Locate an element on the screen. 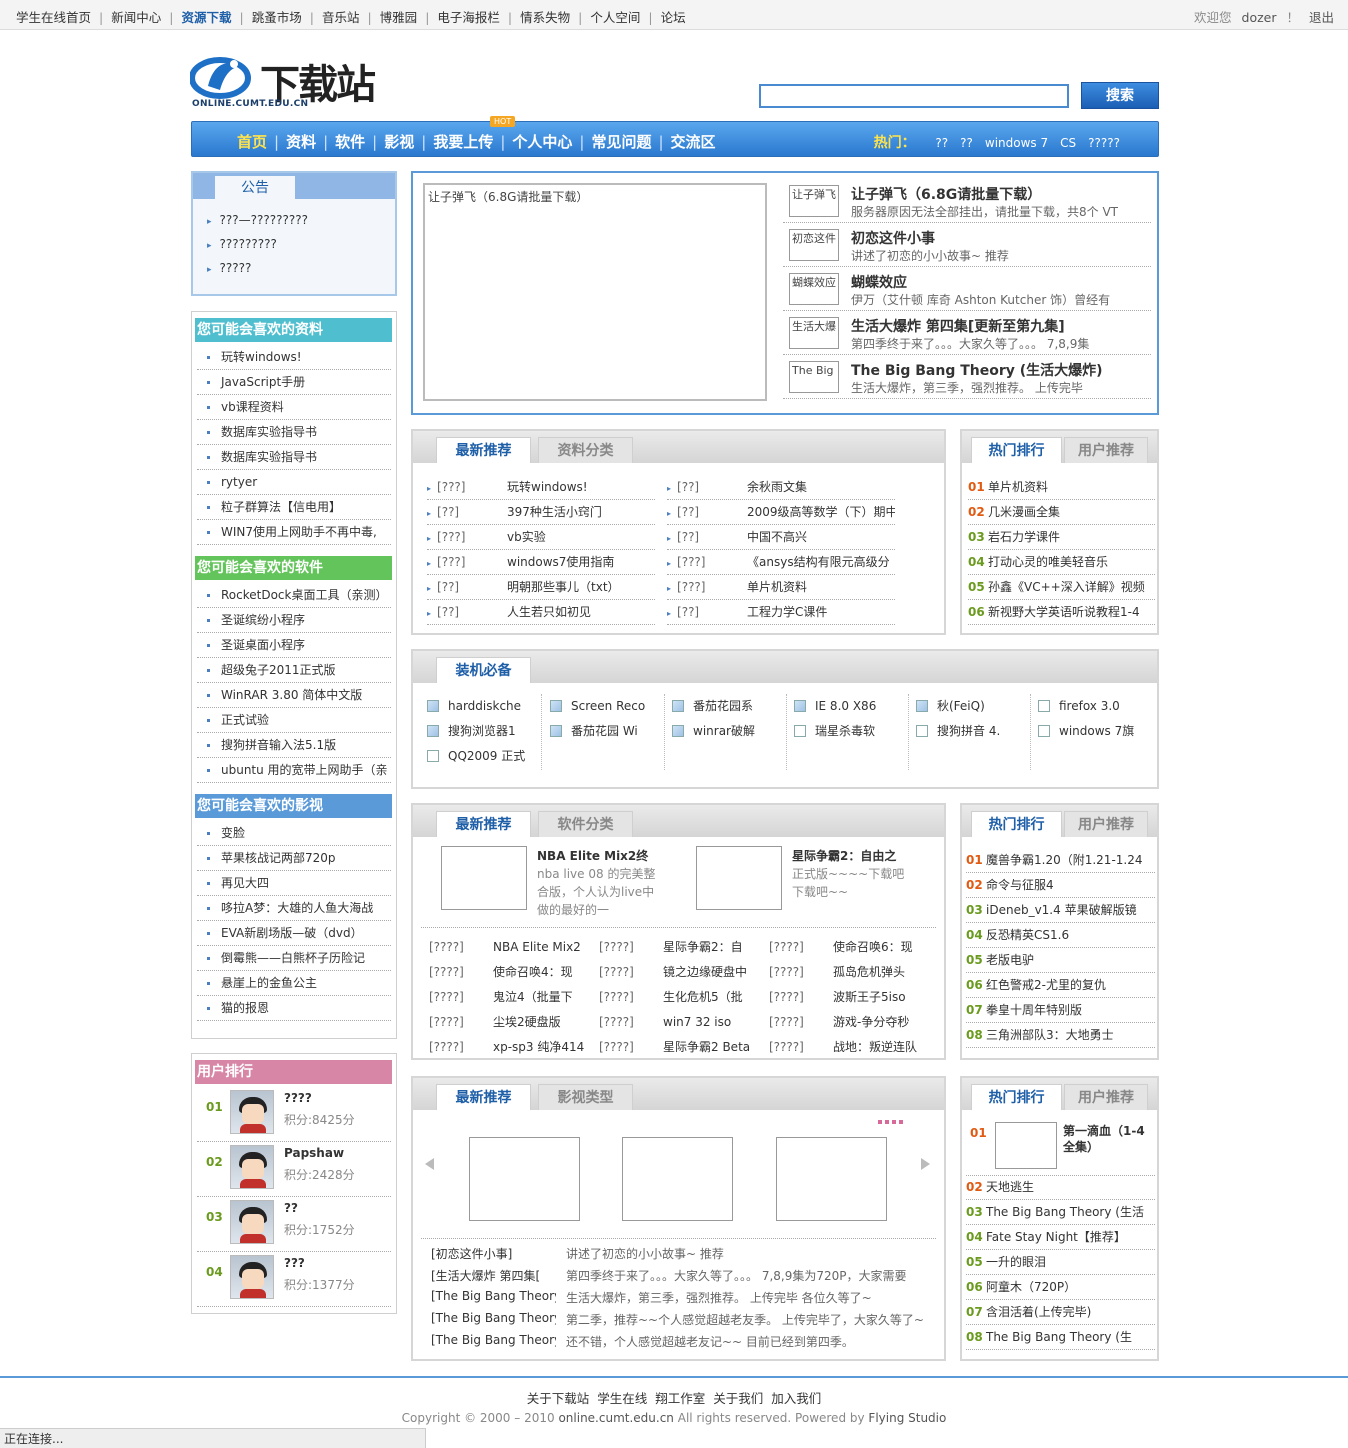 The height and width of the screenshot is (1448, 1348). essential-item: winrar破解 is located at coordinates (727, 731).